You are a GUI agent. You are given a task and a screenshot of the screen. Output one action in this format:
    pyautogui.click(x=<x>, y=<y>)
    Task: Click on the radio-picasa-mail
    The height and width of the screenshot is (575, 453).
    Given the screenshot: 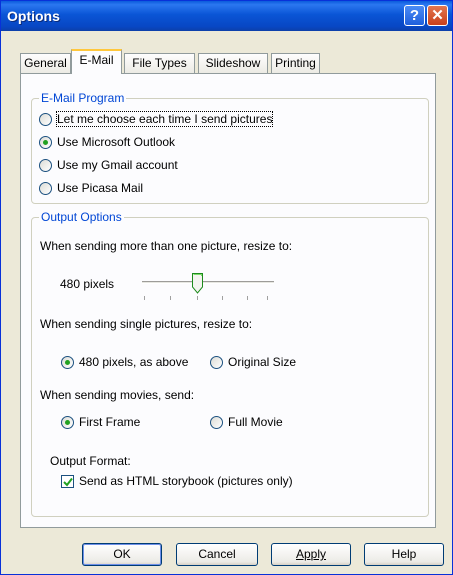 What is the action you would take?
    pyautogui.click(x=45, y=188)
    